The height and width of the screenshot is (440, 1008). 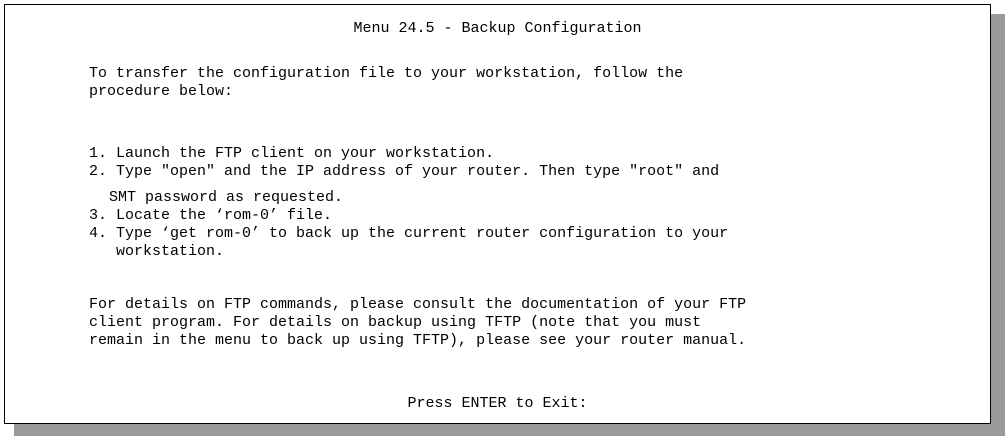 What do you see at coordinates (226, 197) in the screenshot?
I see `step-type-open-continued: SMT password as requested.` at bounding box center [226, 197].